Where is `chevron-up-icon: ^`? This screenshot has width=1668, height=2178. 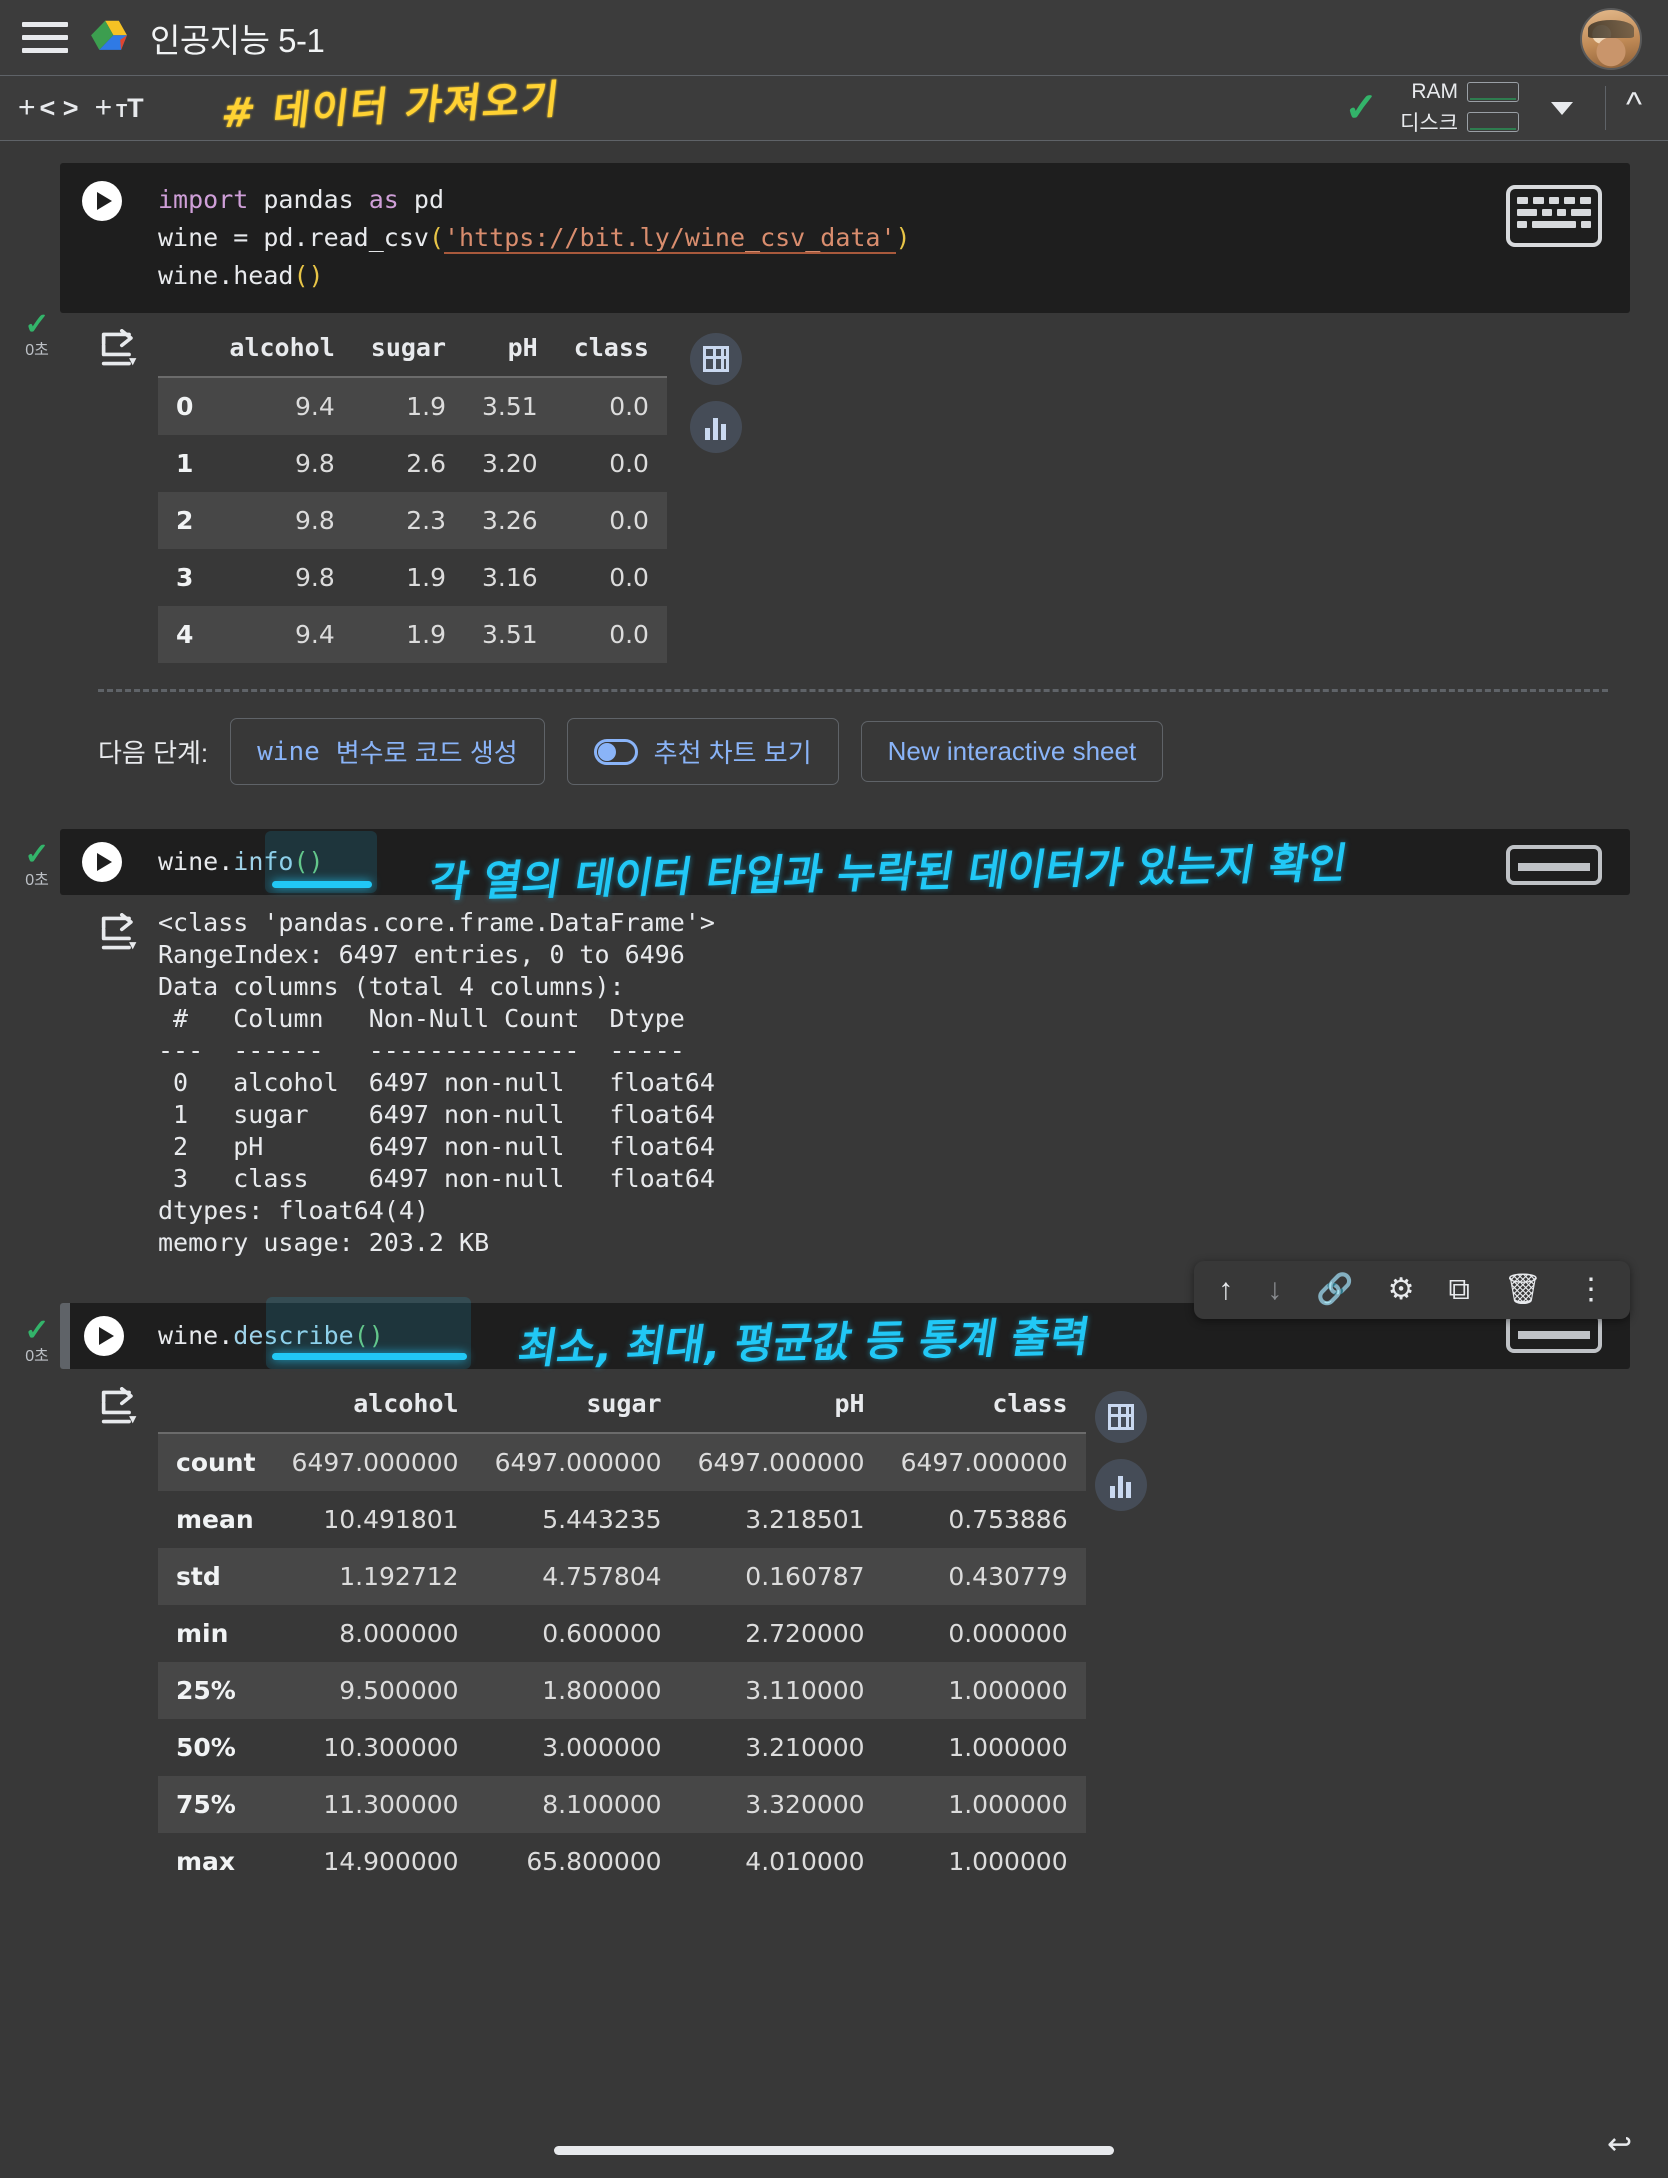
chevron-up-icon: ^ is located at coordinates (1634, 105).